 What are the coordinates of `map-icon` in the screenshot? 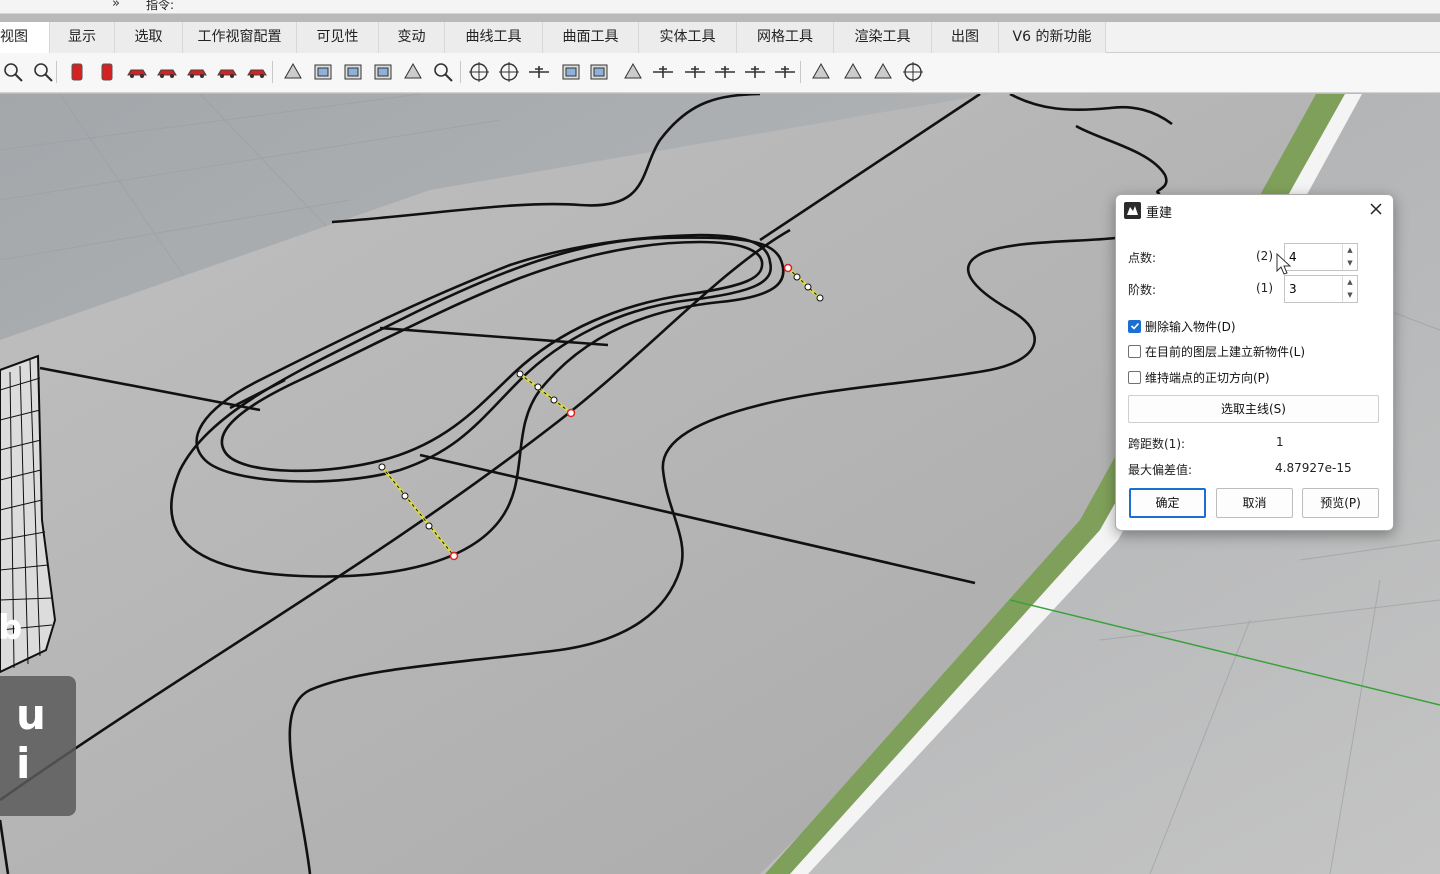 It's located at (571, 72).